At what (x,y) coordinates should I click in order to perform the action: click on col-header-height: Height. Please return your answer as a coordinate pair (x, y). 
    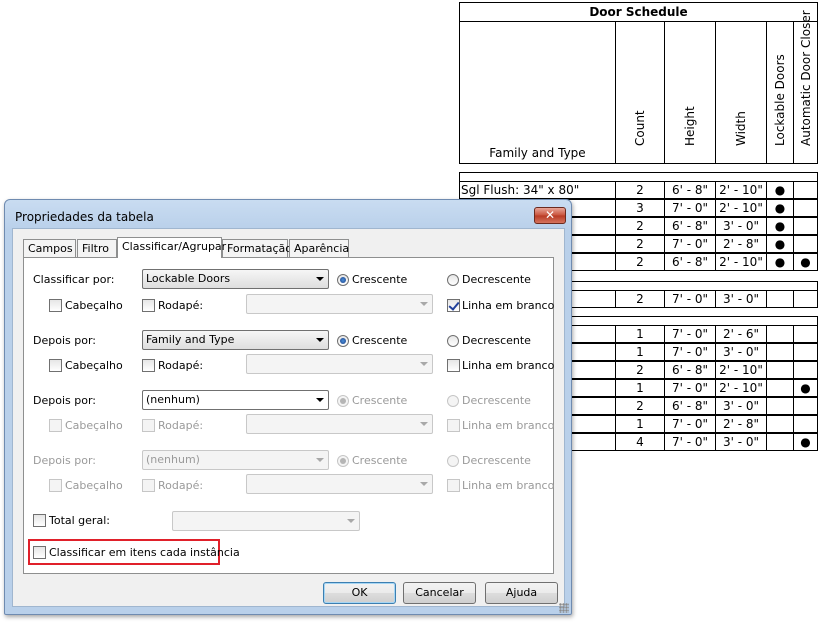
    Looking at the image, I should click on (690, 92).